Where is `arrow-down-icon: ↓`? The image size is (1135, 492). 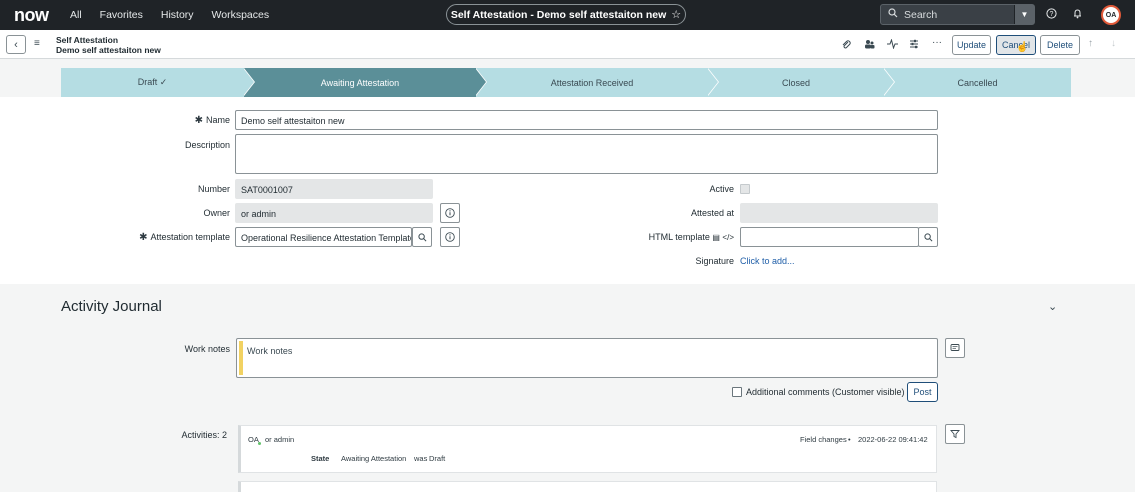
arrow-down-icon: ↓ is located at coordinates (1113, 43).